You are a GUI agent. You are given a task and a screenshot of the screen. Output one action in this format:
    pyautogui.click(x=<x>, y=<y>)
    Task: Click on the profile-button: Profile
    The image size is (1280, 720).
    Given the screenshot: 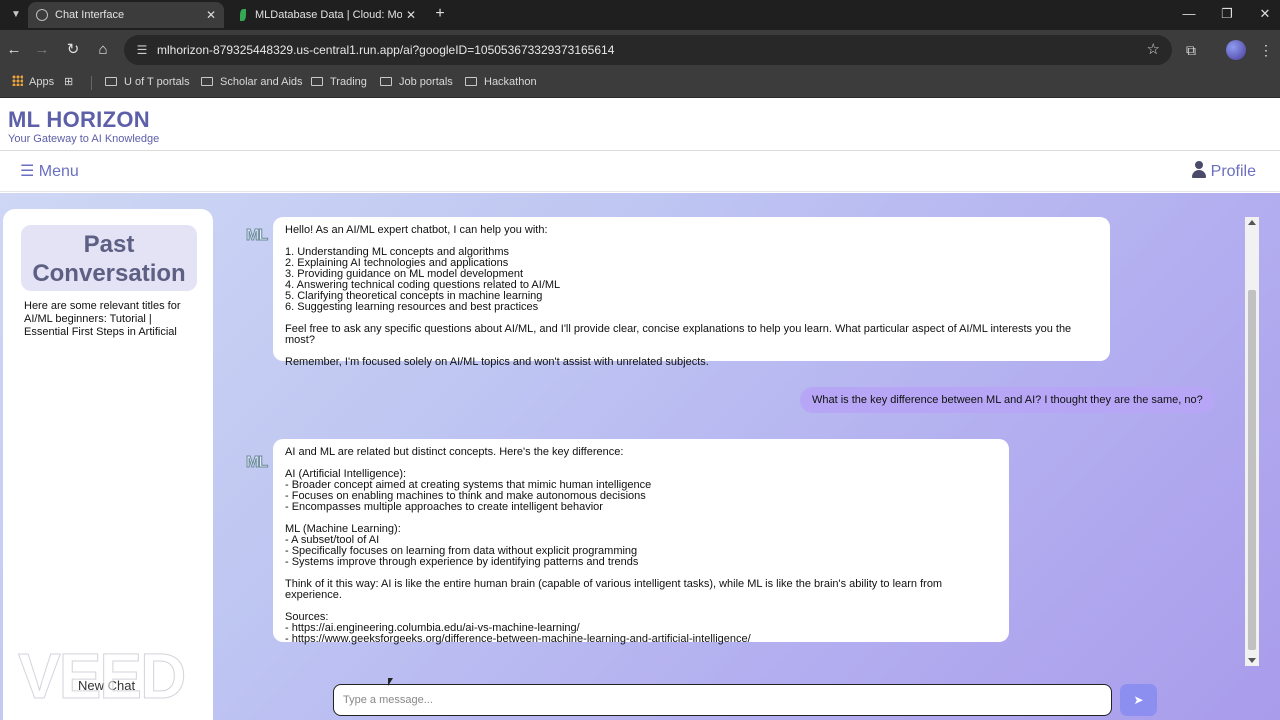 What is the action you would take?
    pyautogui.click(x=1223, y=172)
    